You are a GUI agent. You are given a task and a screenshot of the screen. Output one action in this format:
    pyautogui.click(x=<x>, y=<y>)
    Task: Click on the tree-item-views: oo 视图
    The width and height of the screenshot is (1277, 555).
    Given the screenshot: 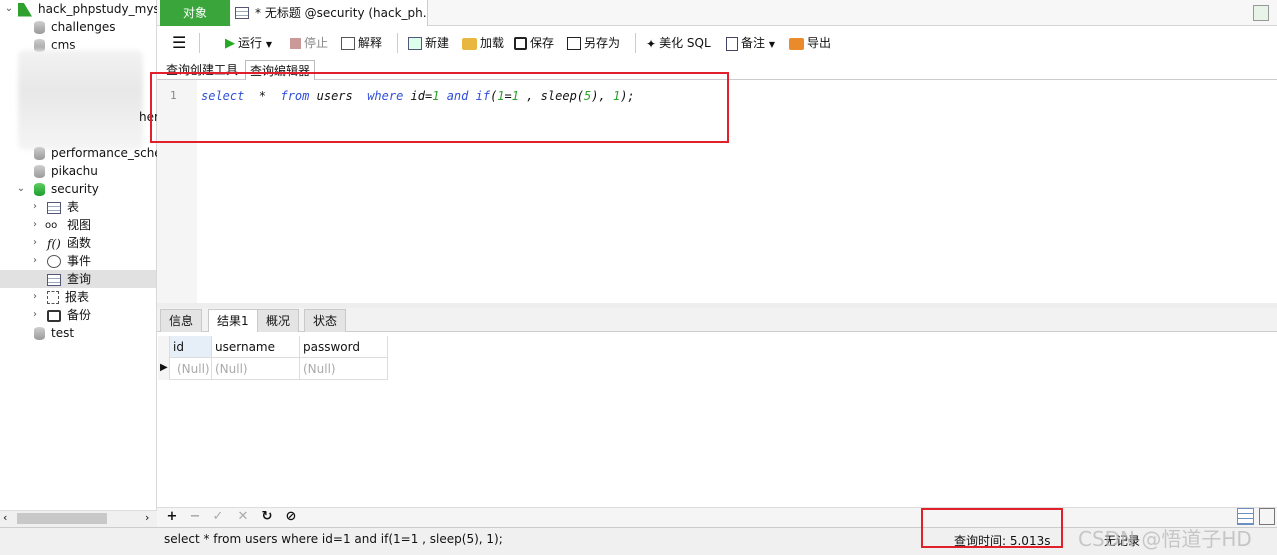 What is the action you would take?
    pyautogui.click(x=68, y=225)
    